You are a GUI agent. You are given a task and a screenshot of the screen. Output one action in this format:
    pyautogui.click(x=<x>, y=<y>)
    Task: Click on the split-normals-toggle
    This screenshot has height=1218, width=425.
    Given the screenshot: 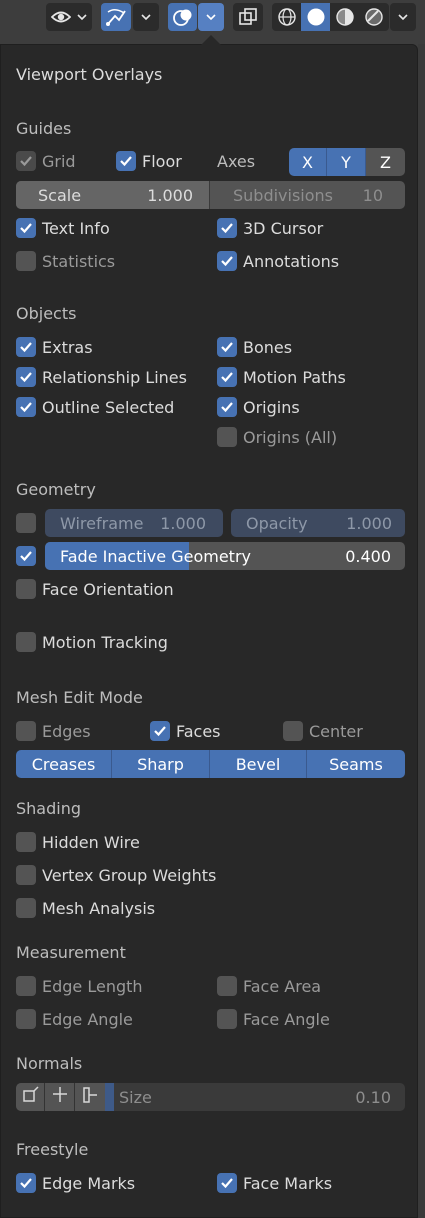 What is the action you would take?
    pyautogui.click(x=60, y=1097)
    